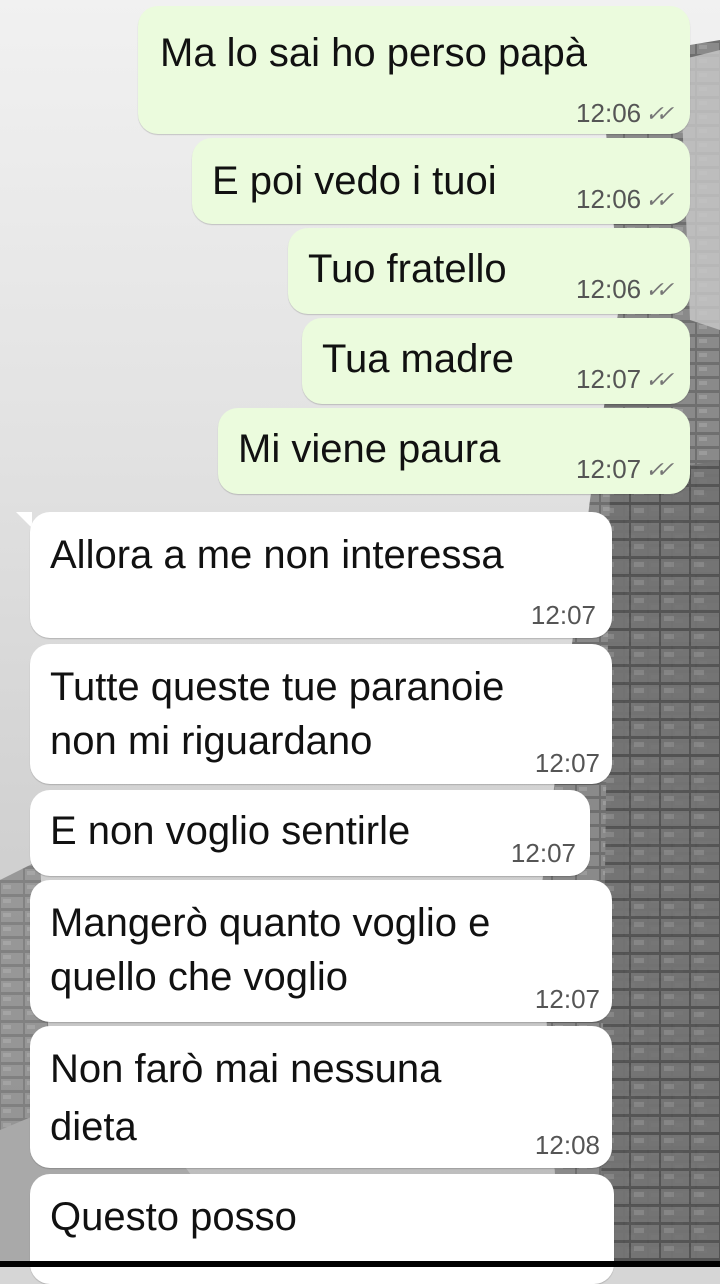 This screenshot has width=720, height=1284. What do you see at coordinates (277, 555) in the screenshot?
I see `message-text: Allora a me non interessa` at bounding box center [277, 555].